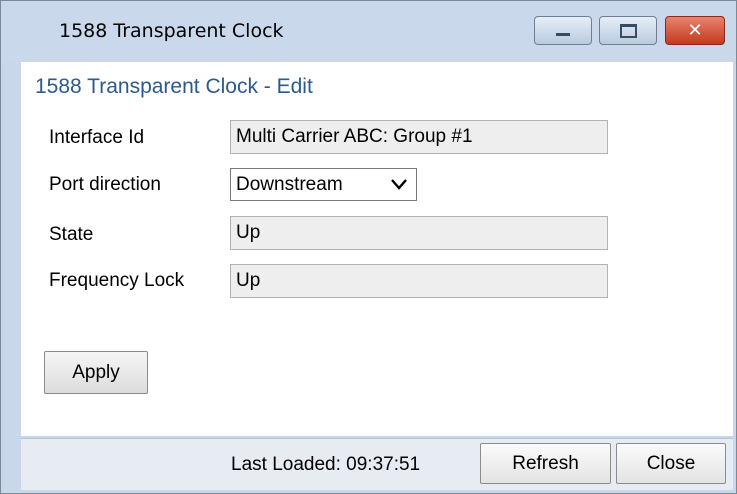  What do you see at coordinates (96, 372) in the screenshot?
I see `apply-button: Apply` at bounding box center [96, 372].